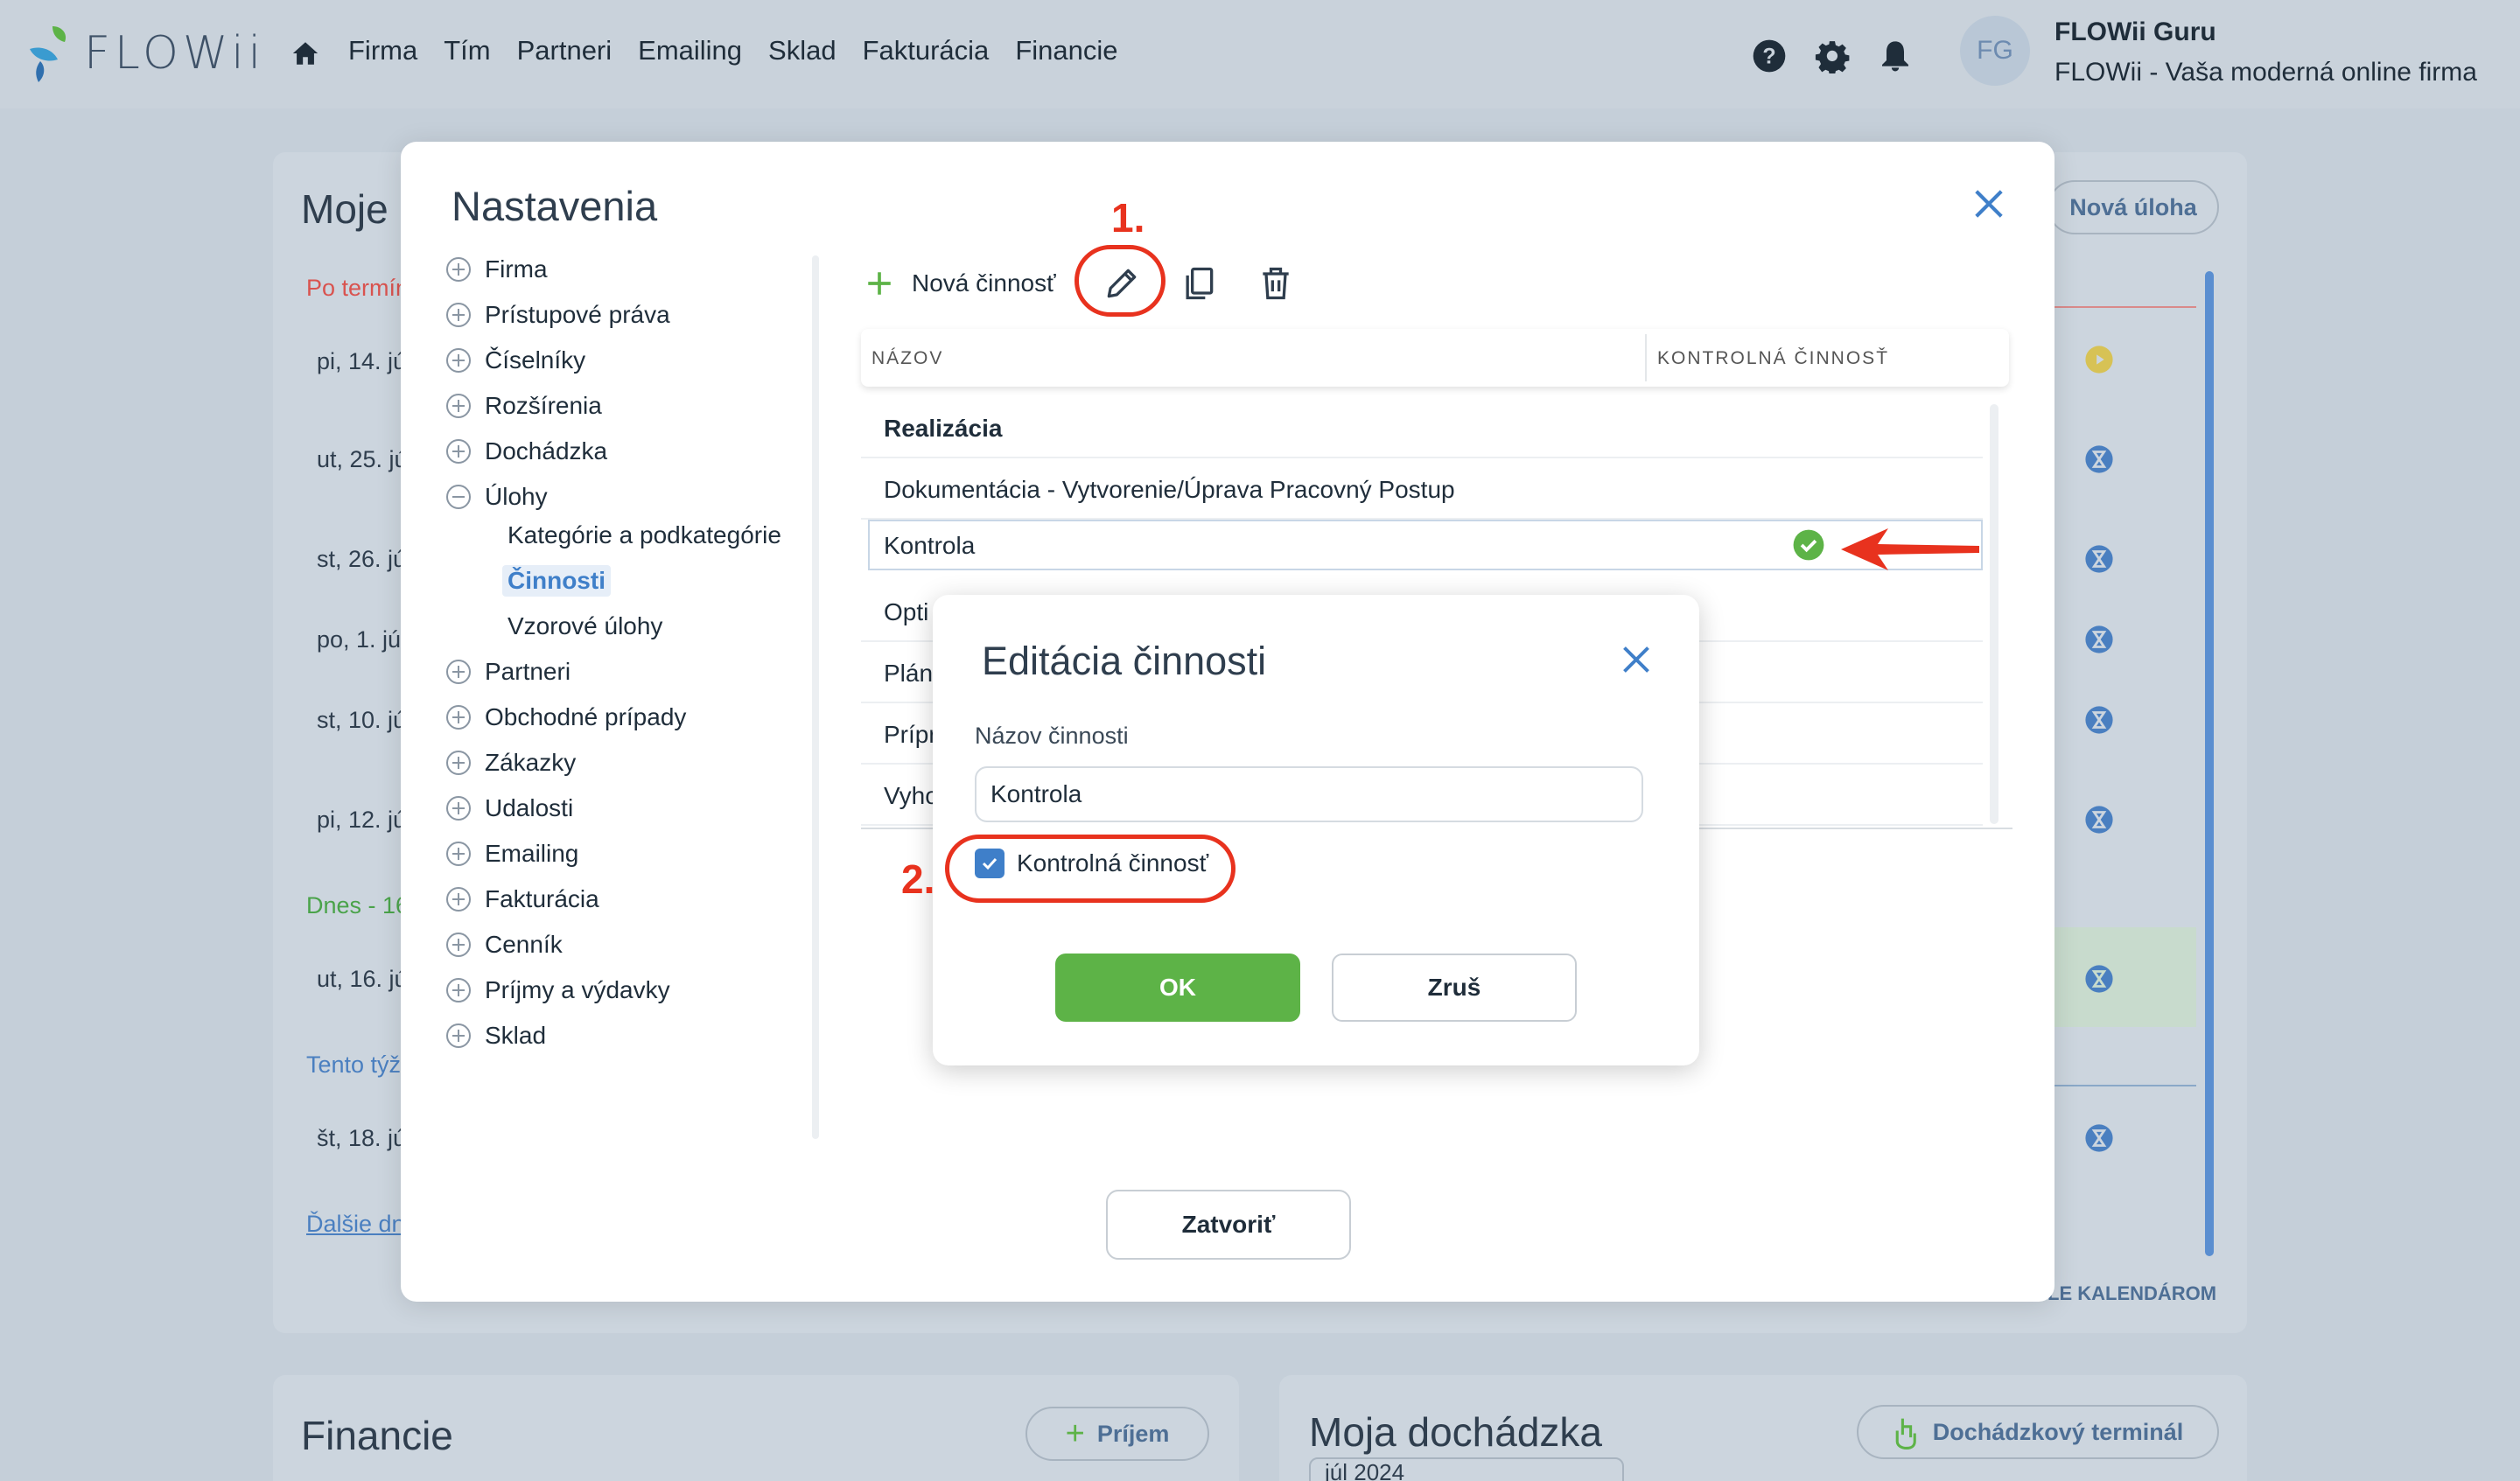 The width and height of the screenshot is (2520, 1481). Describe the element at coordinates (526, 451) in the screenshot. I see `tree-item-dochadzka: Dochádzka` at that location.